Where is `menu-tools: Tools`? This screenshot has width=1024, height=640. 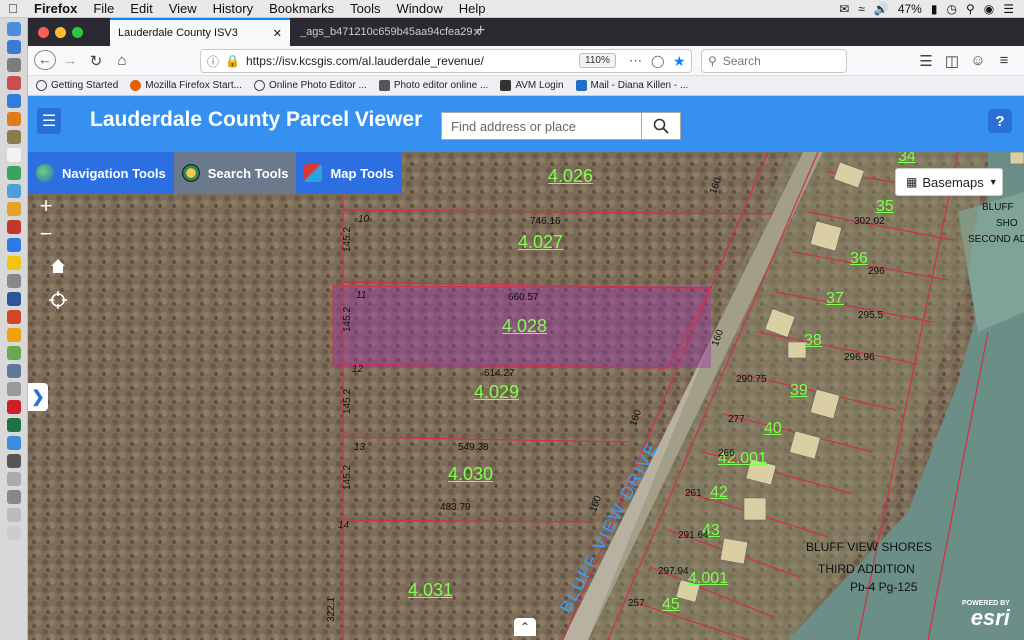 menu-tools: Tools is located at coordinates (365, 8).